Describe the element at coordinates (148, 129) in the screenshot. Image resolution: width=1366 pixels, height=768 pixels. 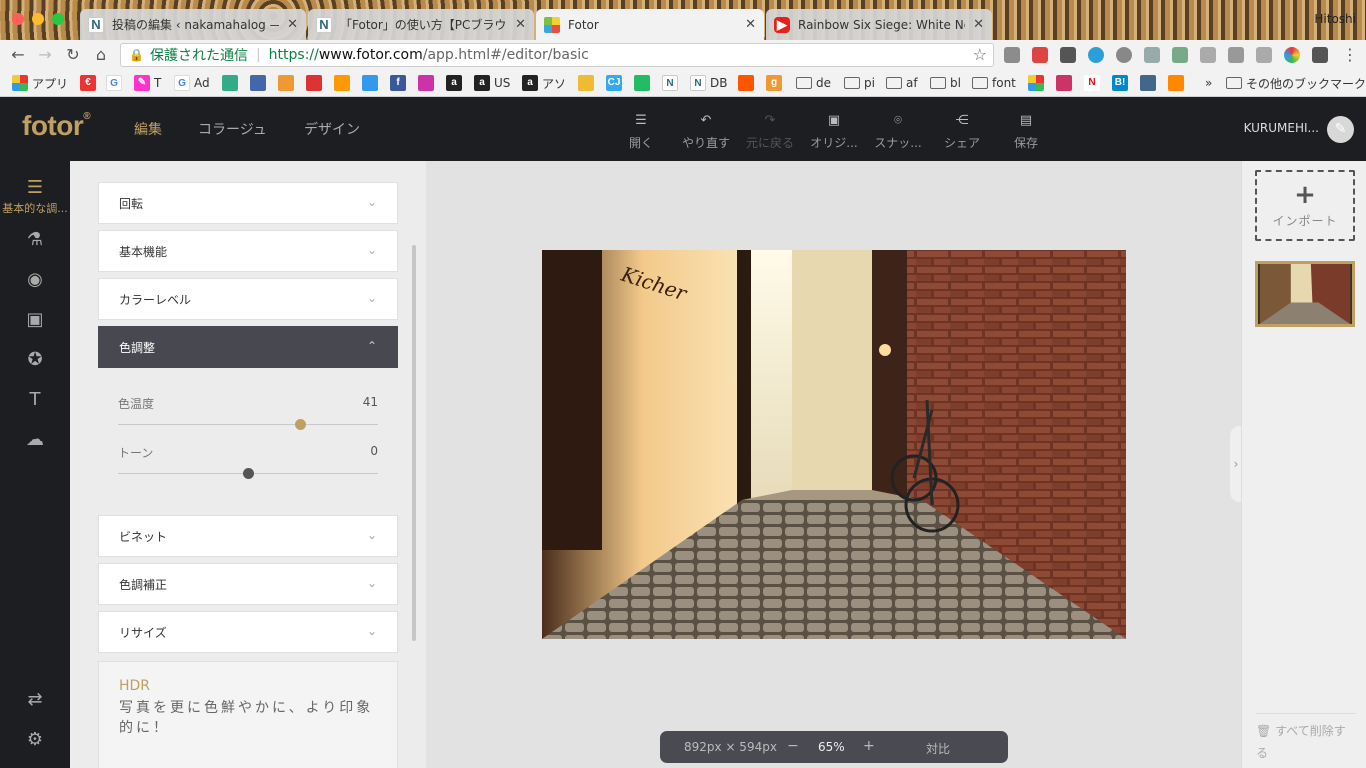
I see `nav-edit: 編集` at that location.